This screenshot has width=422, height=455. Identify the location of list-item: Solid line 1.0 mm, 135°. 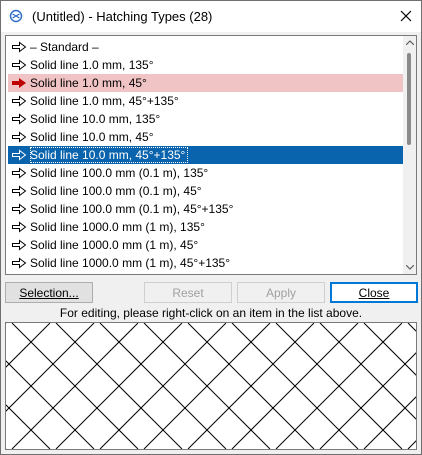
(205, 65).